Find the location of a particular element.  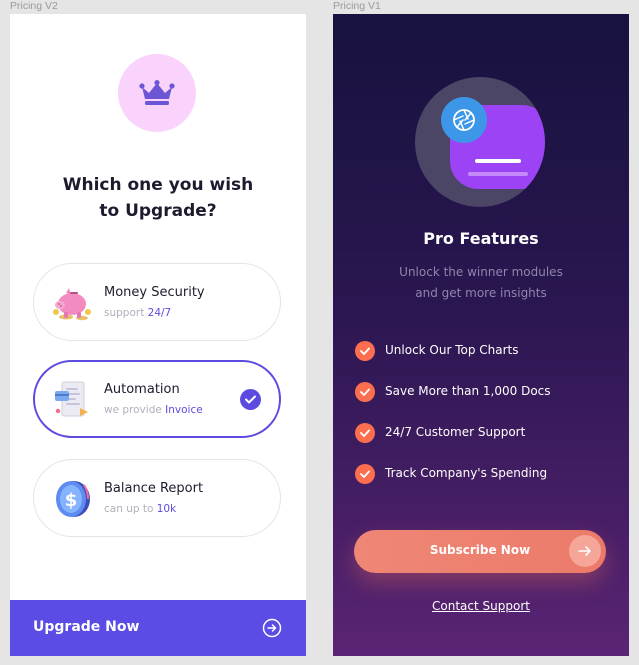

upgrade-now-button: Upgrade Now is located at coordinates (158, 628).